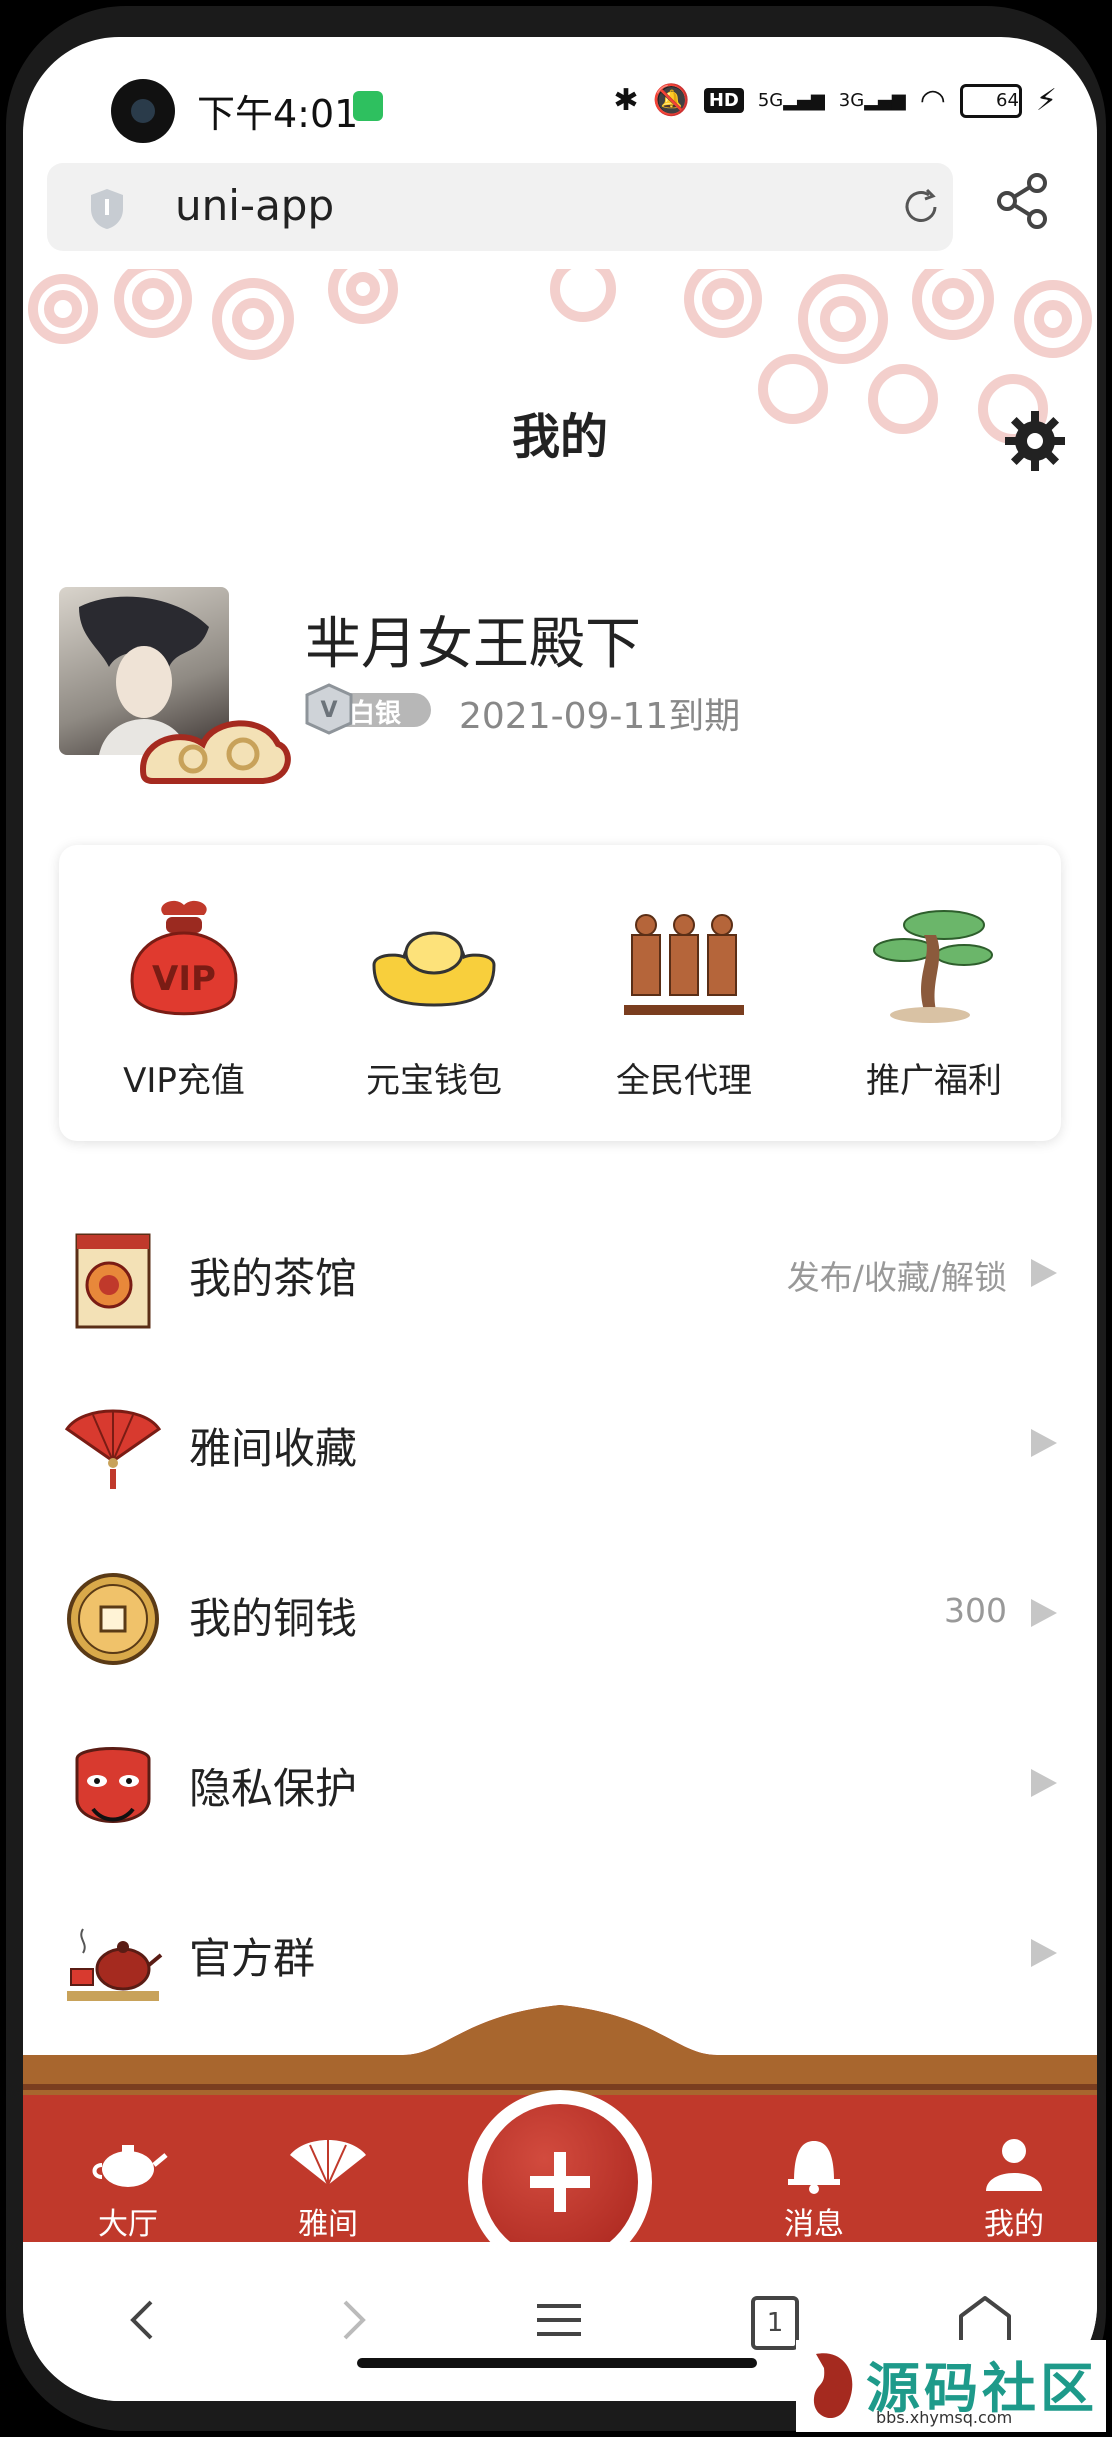 This screenshot has height=2437, width=1112. What do you see at coordinates (252, 1958) in the screenshot?
I see `menu-label: 官方群` at bounding box center [252, 1958].